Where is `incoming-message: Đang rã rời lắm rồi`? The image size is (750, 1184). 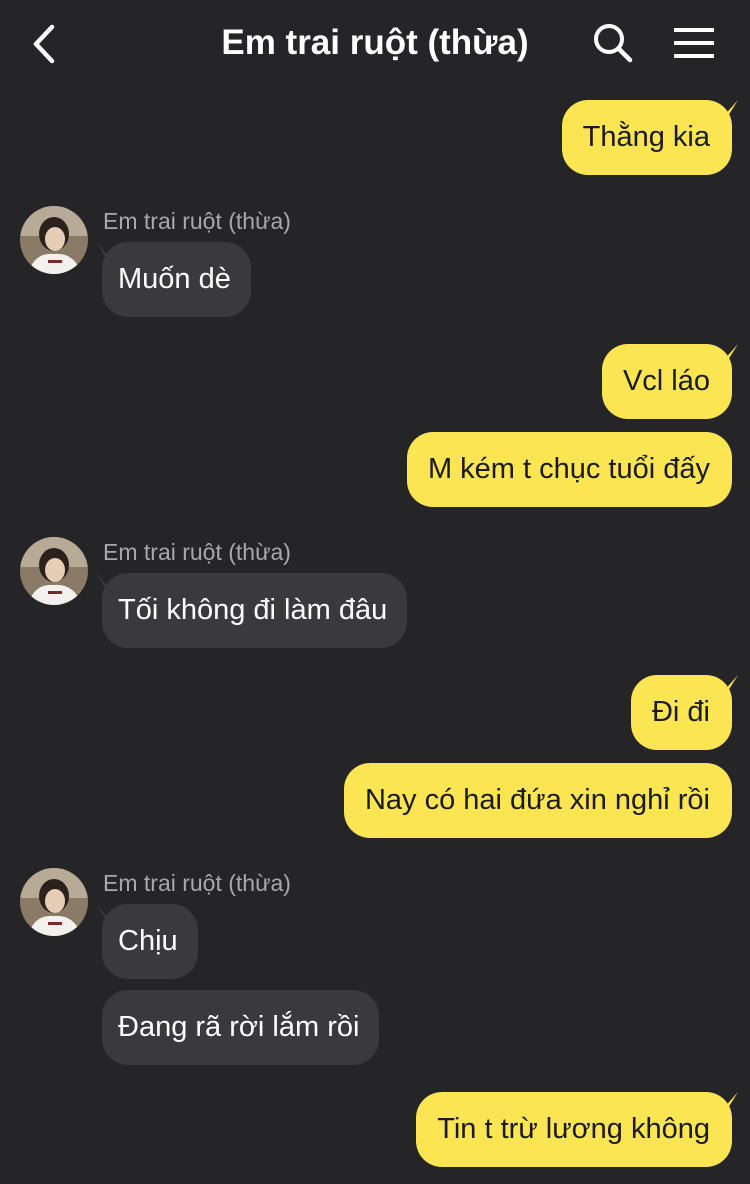 incoming-message: Đang rã rời lắm rồi is located at coordinates (241, 1027).